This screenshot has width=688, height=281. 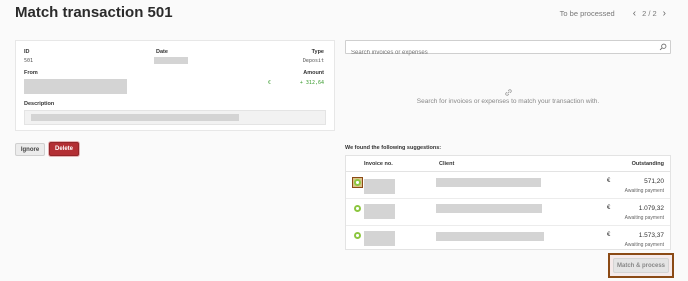 I want to click on type-value: Deposit, so click(x=313, y=61).